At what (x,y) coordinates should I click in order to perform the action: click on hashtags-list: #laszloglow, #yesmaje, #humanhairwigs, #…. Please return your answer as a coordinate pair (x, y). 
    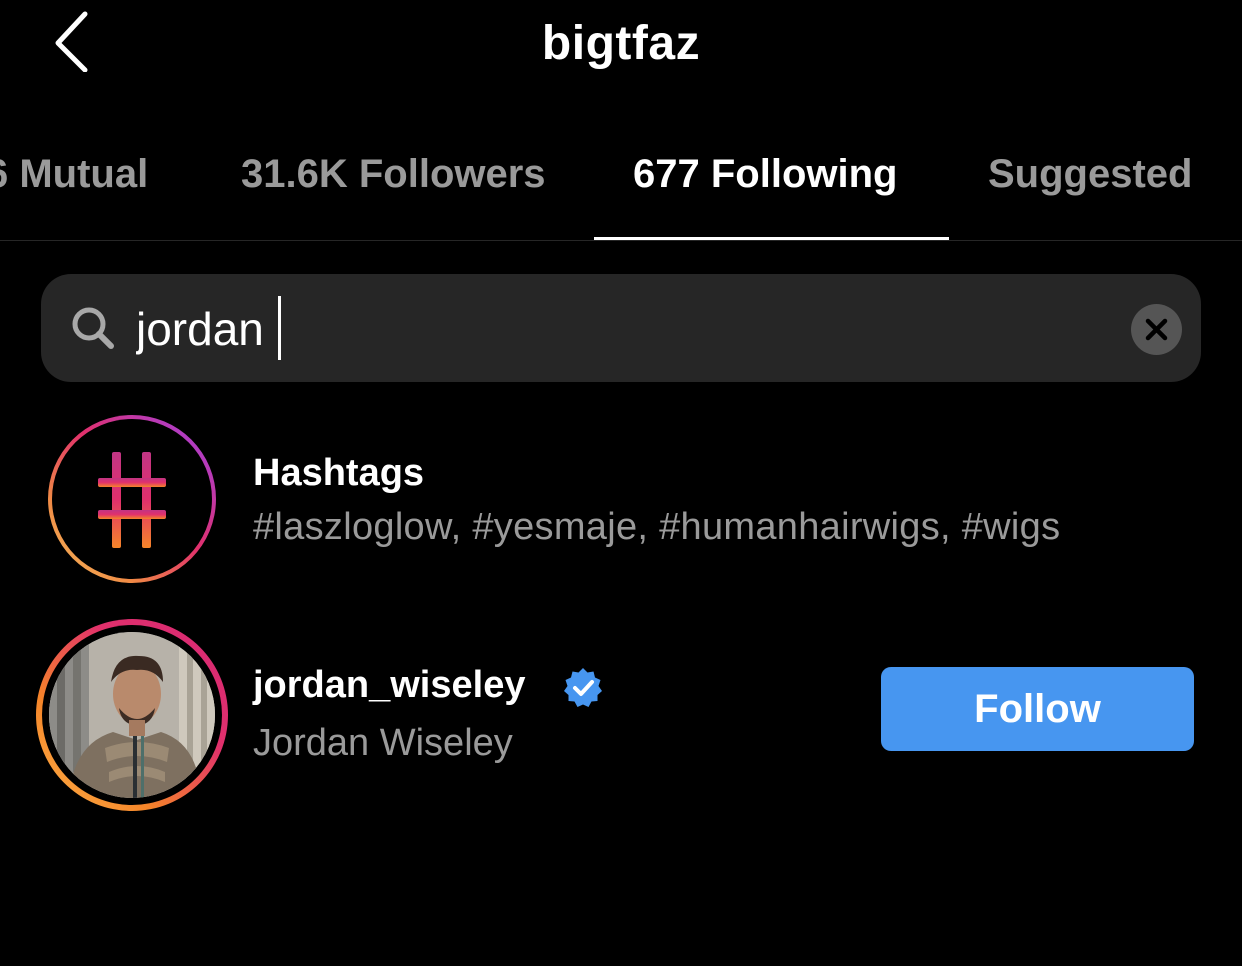
    Looking at the image, I should click on (657, 527).